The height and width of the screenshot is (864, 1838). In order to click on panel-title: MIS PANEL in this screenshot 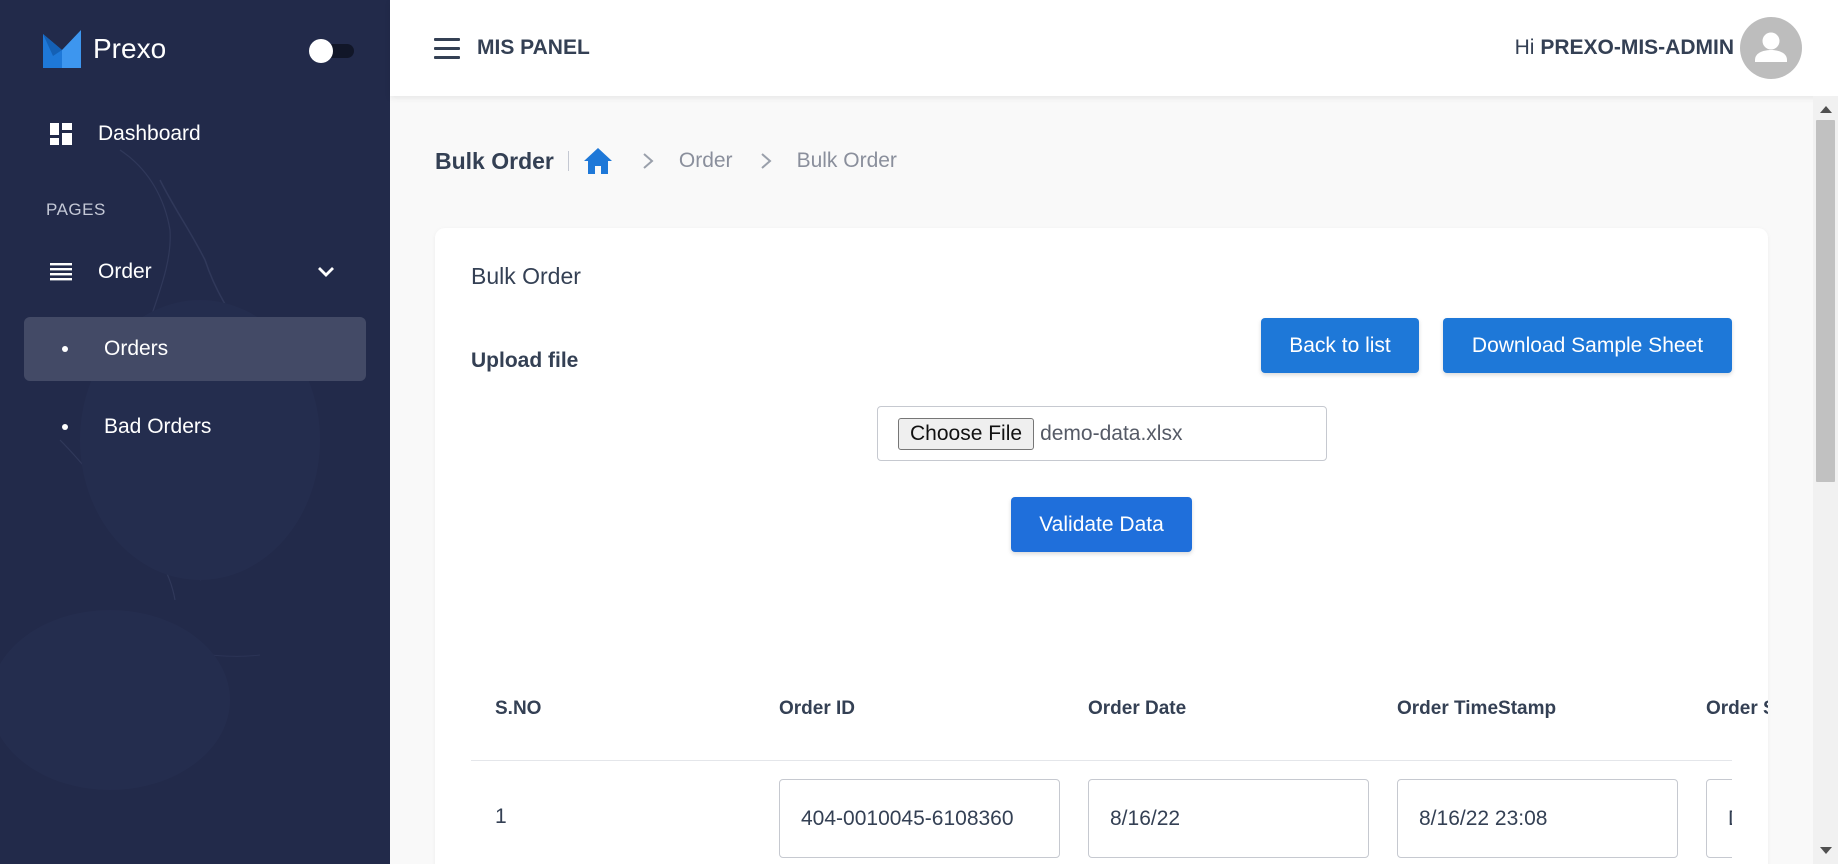, I will do `click(533, 47)`.